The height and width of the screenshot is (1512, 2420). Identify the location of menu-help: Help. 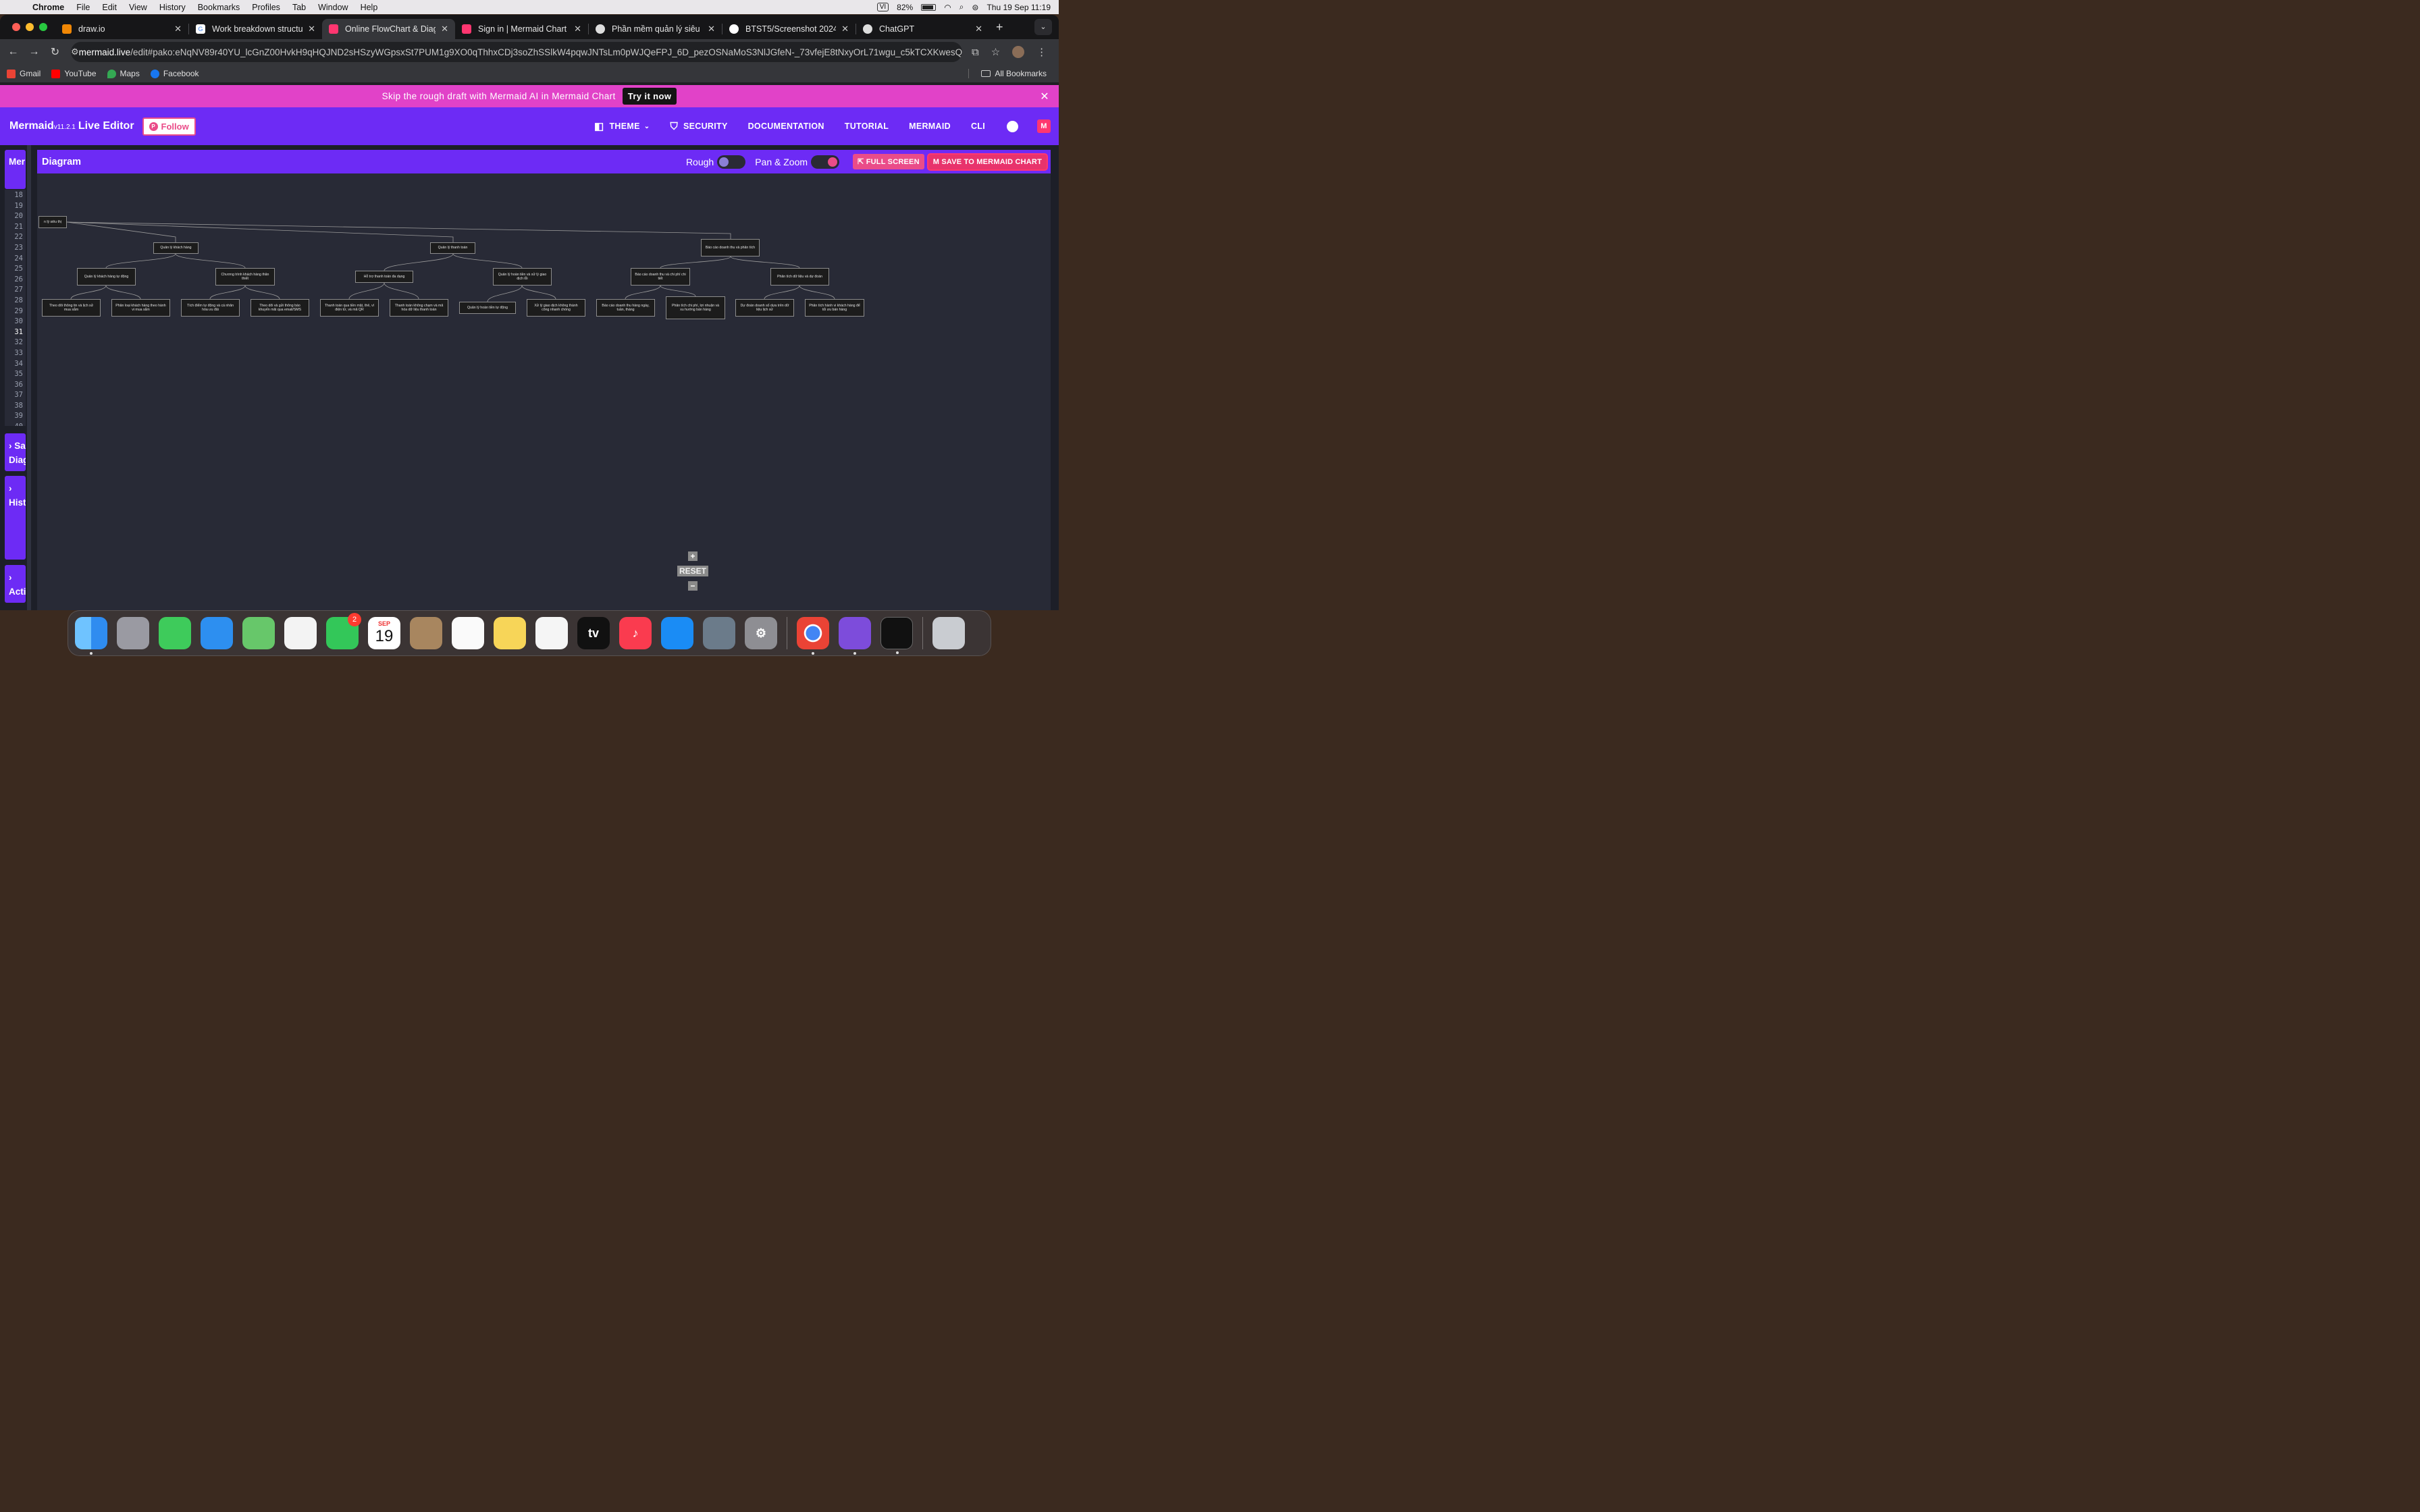
(369, 7).